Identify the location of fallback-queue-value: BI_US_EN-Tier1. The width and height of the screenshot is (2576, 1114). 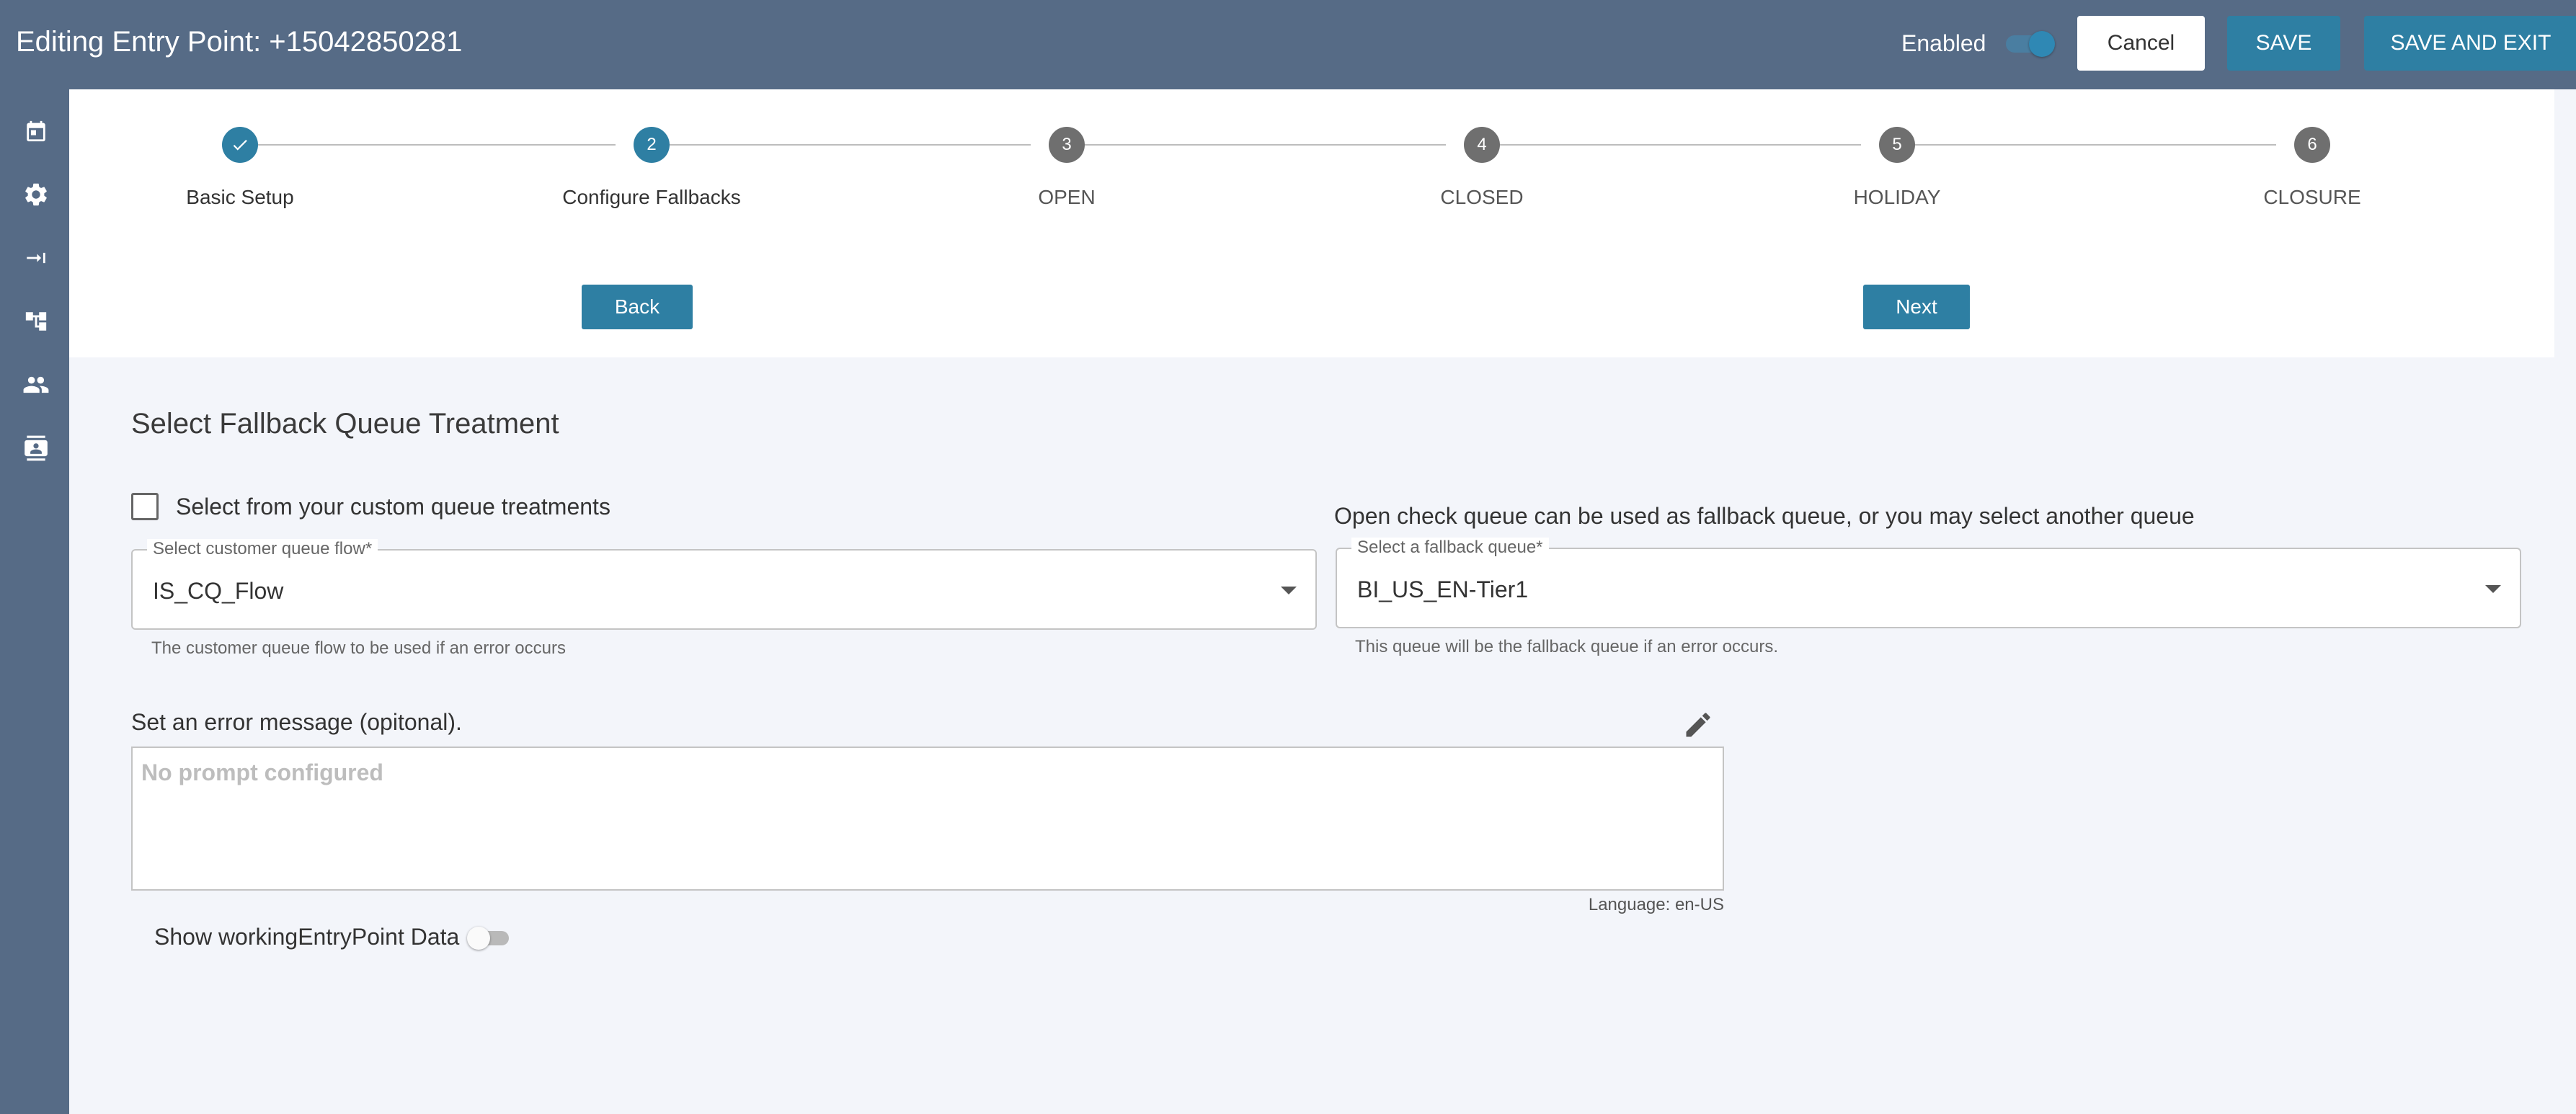
(1443, 589).